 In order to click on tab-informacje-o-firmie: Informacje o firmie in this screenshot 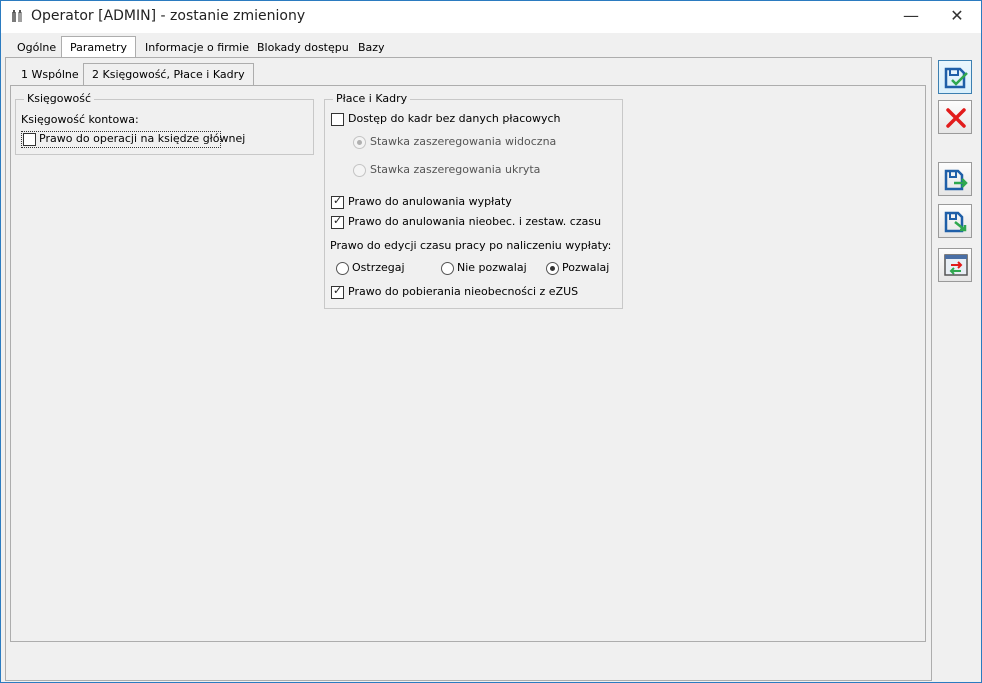, I will do `click(197, 47)`.